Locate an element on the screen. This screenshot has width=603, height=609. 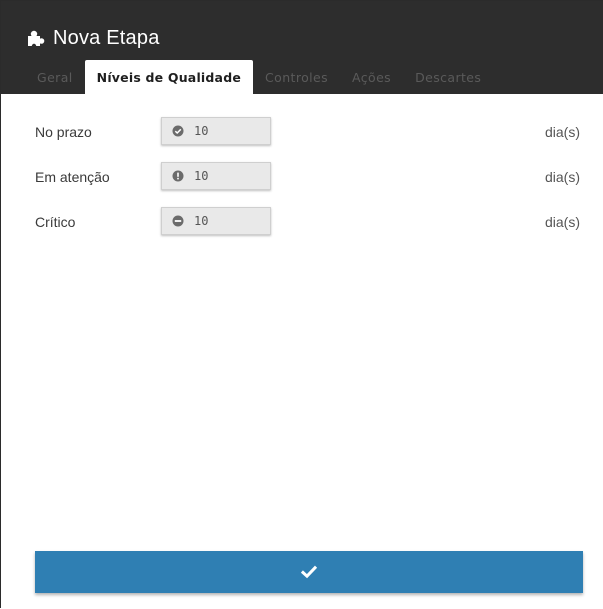
no-prazo-days-input: 10 is located at coordinates (216, 131).